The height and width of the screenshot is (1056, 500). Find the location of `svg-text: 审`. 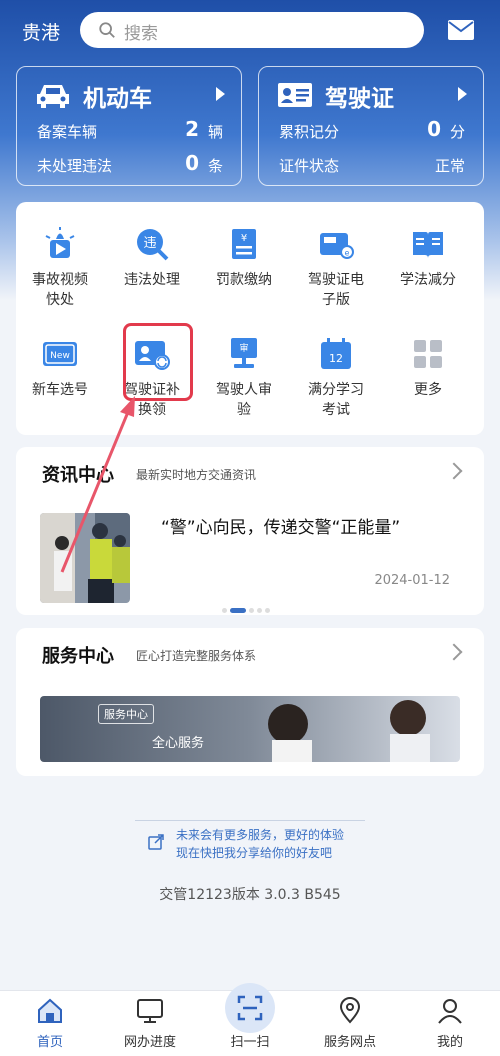

svg-text: 审 is located at coordinates (243, 348).